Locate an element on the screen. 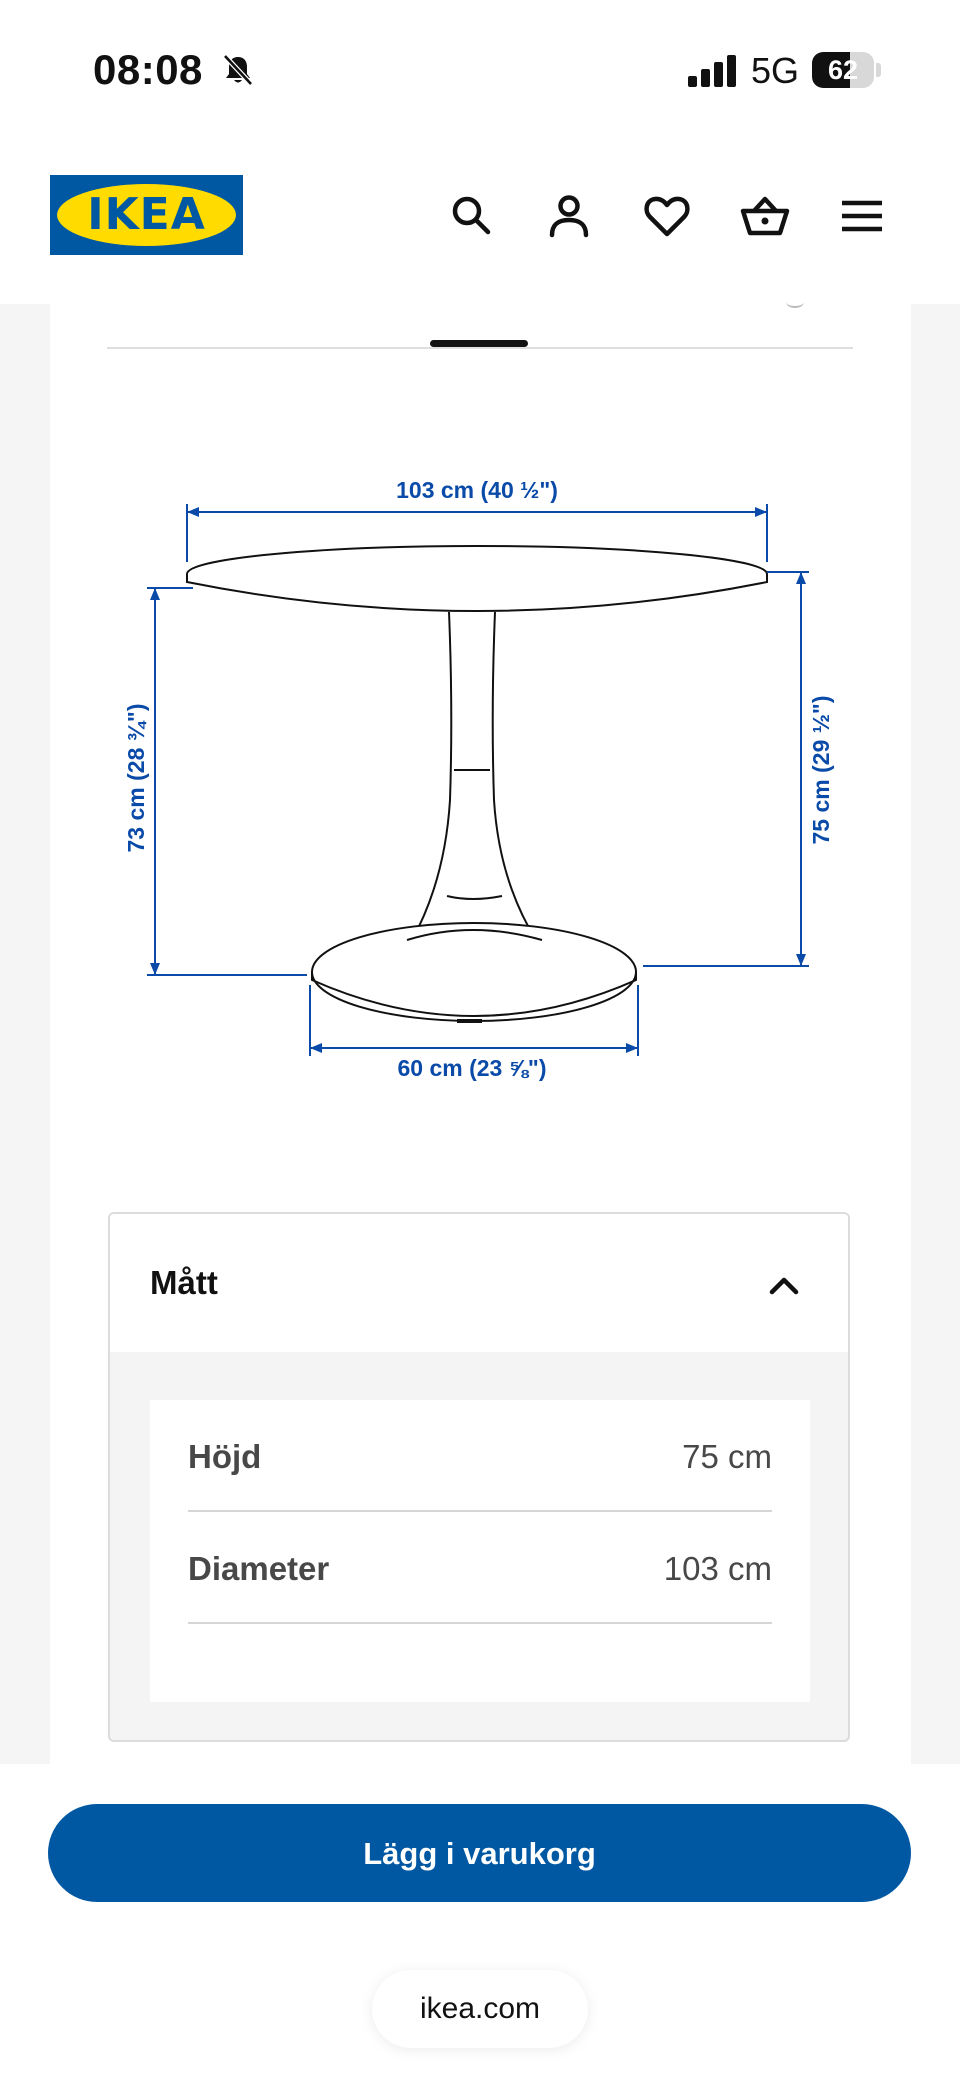 Image resolution: width=960 pixels, height=2081 pixels. logo-text: IKEA is located at coordinates (146, 214).